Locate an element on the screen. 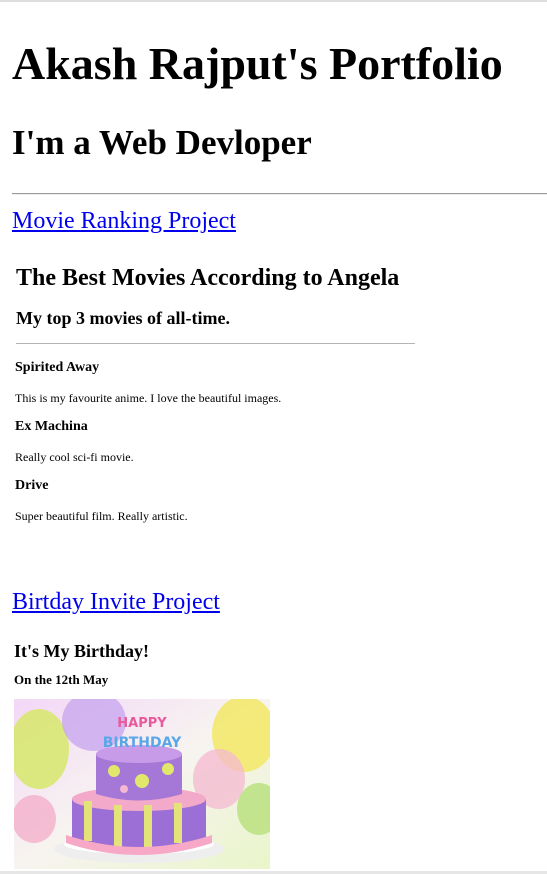 The width and height of the screenshot is (547, 874). movies-divider is located at coordinates (215, 343).